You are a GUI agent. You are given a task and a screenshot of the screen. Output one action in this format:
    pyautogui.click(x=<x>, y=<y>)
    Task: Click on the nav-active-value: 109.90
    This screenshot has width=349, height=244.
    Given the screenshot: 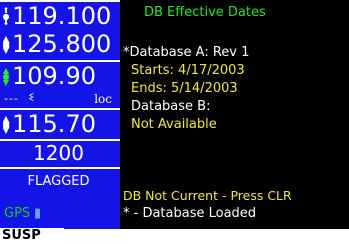 What is the action you would take?
    pyautogui.click(x=54, y=76)
    